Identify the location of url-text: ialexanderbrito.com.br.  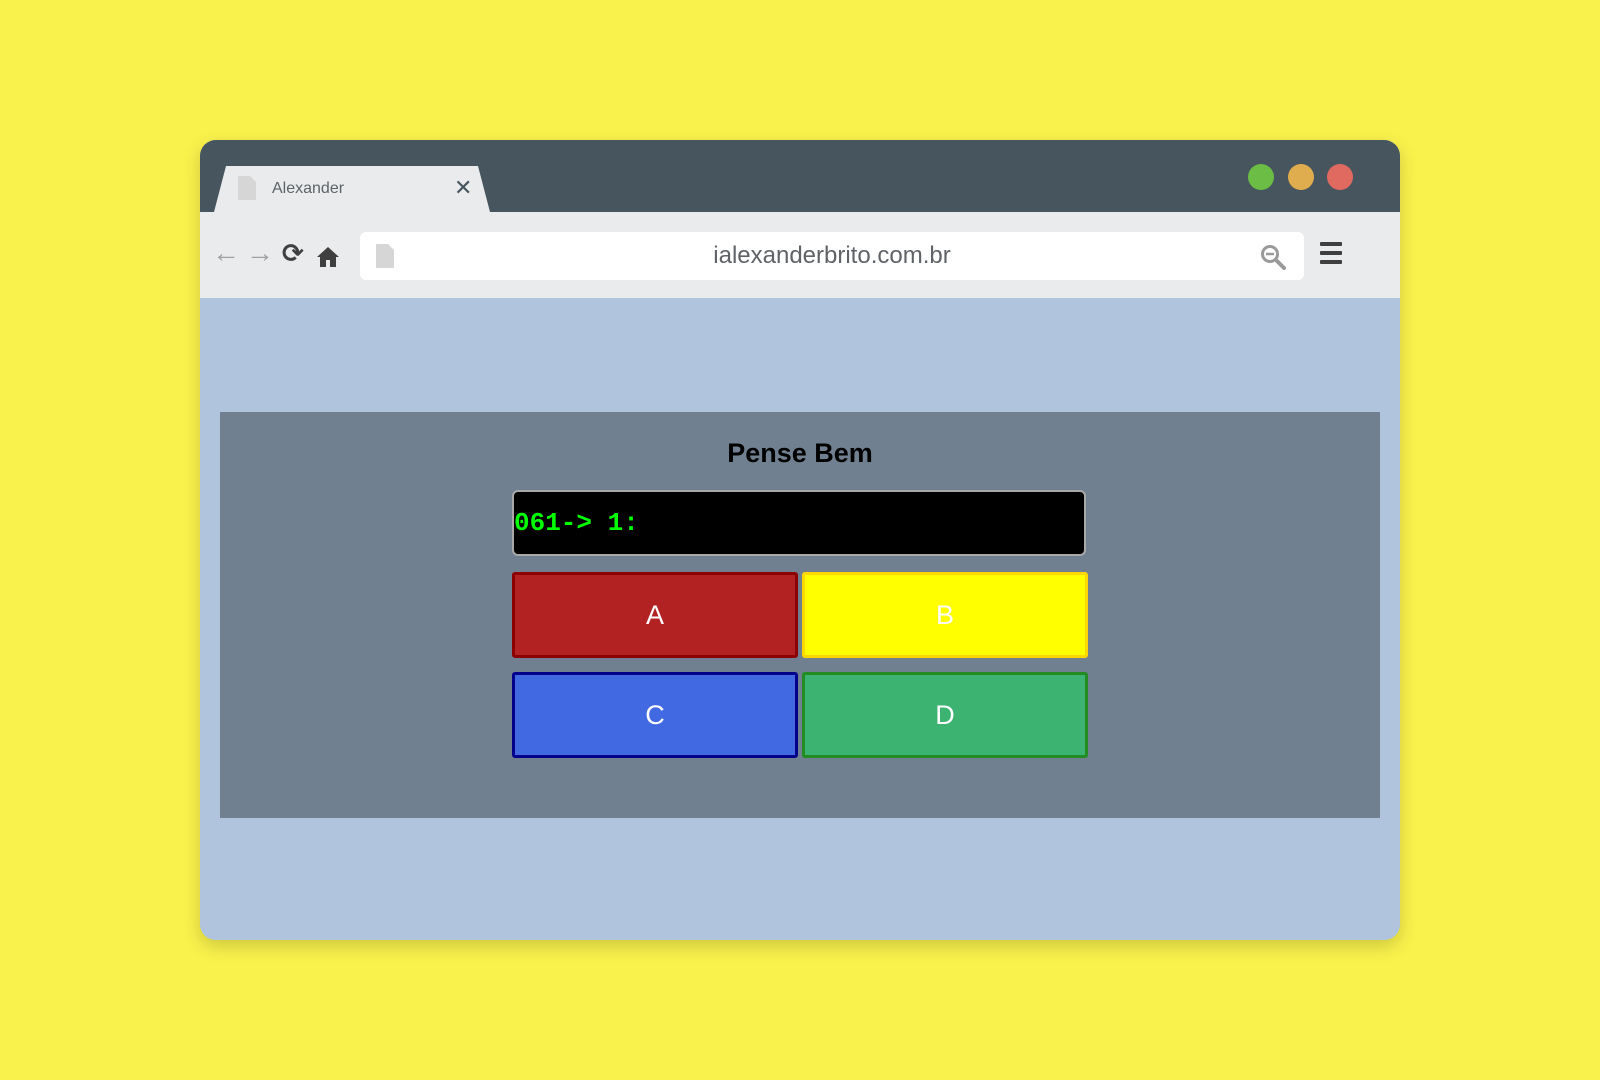
(832, 255).